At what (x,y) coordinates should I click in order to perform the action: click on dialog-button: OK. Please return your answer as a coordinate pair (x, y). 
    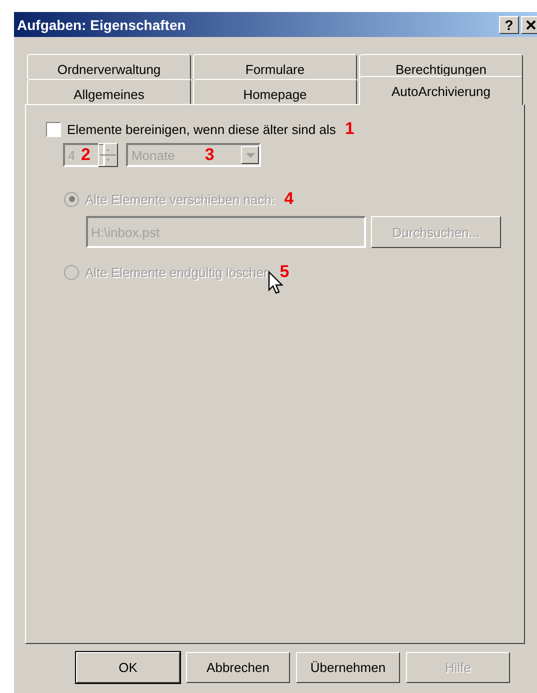
    Looking at the image, I should click on (128, 667).